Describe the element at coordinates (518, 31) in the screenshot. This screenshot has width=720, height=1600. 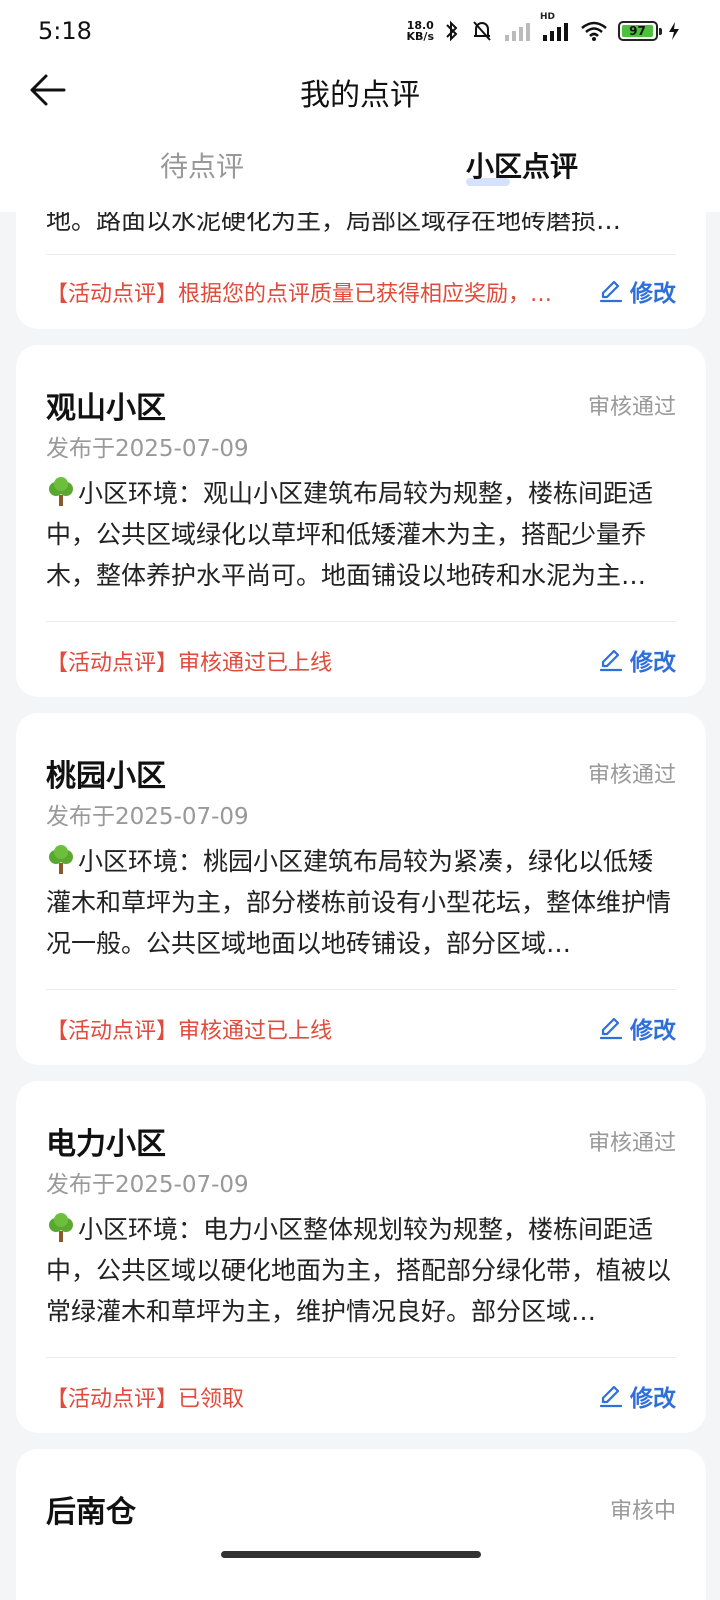
I see `signal-weak-icon` at that location.